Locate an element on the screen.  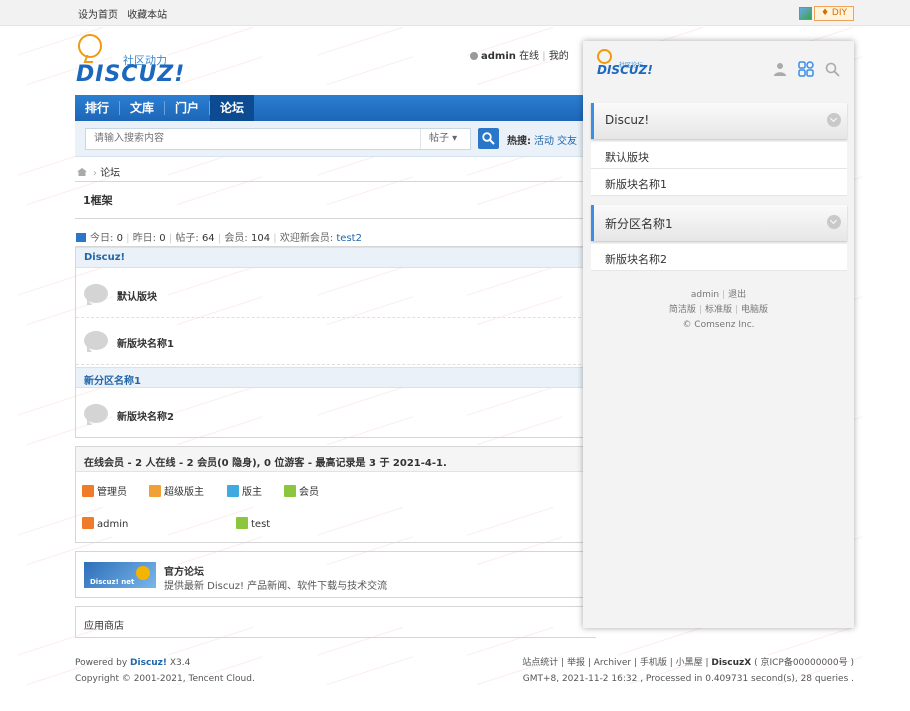
panel-logo-en: DISCUZ! is located at coordinates (625, 70).